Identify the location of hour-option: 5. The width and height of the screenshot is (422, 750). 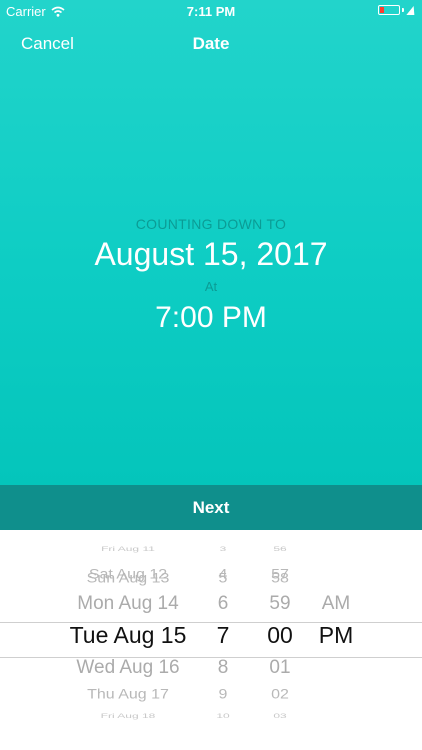
(223, 578).